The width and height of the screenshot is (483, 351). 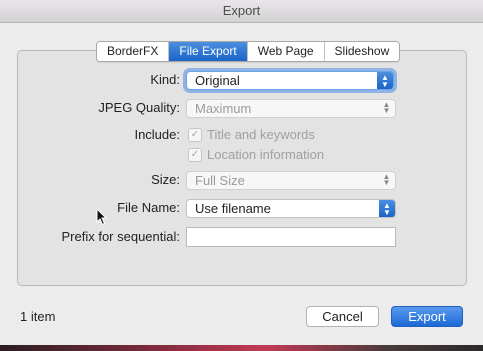 What do you see at coordinates (291, 208) in the screenshot?
I see `file-name-popup: Use filename ▲ ▼` at bounding box center [291, 208].